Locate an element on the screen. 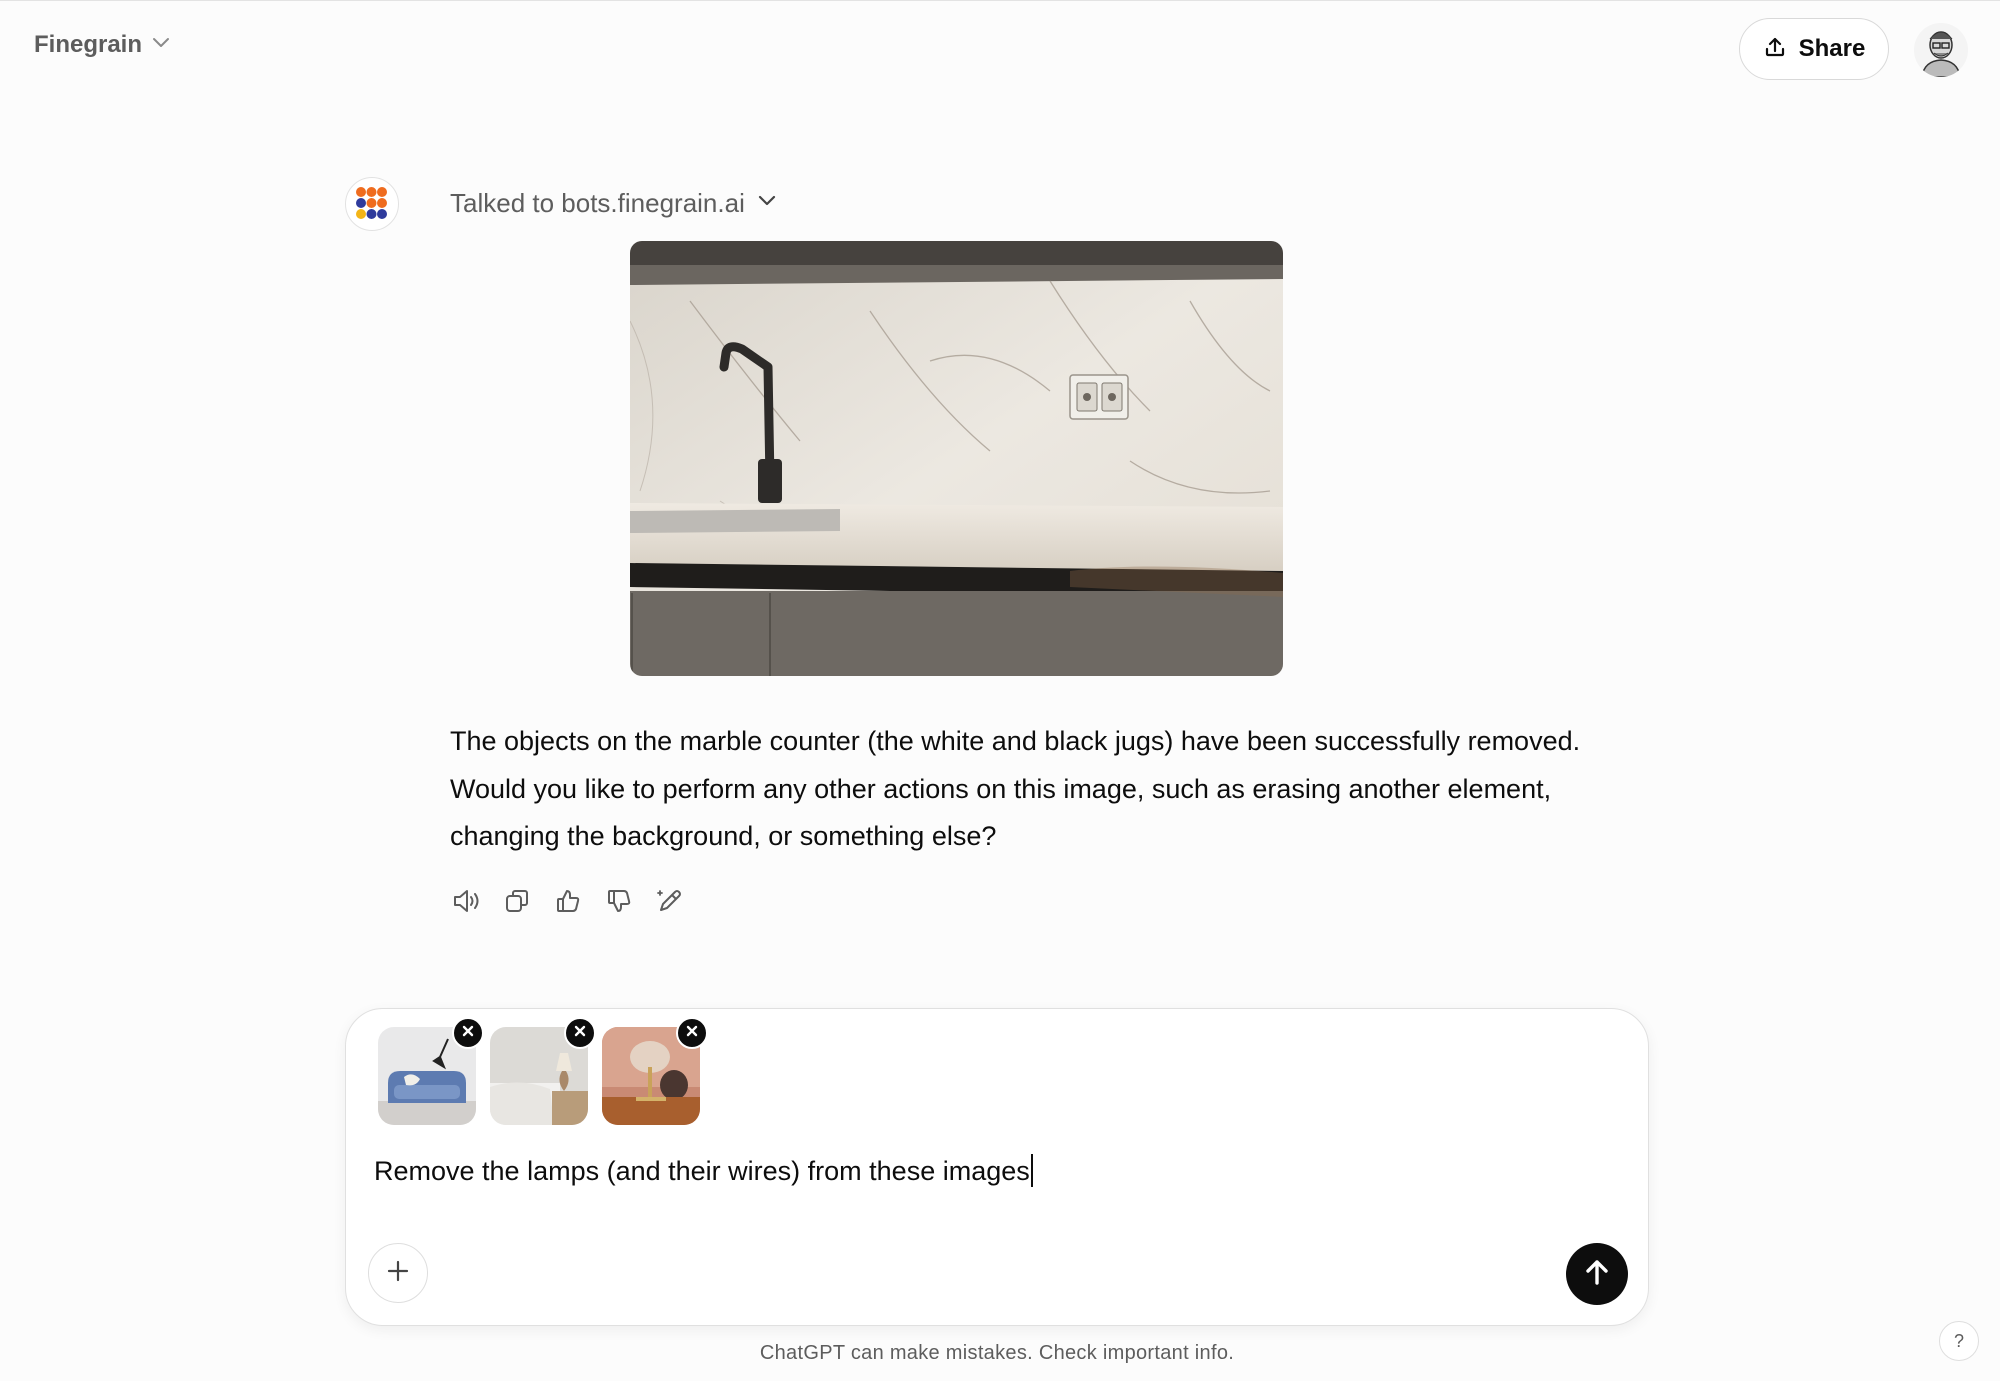 The width and height of the screenshot is (2000, 1381). copy-button is located at coordinates (517, 903).